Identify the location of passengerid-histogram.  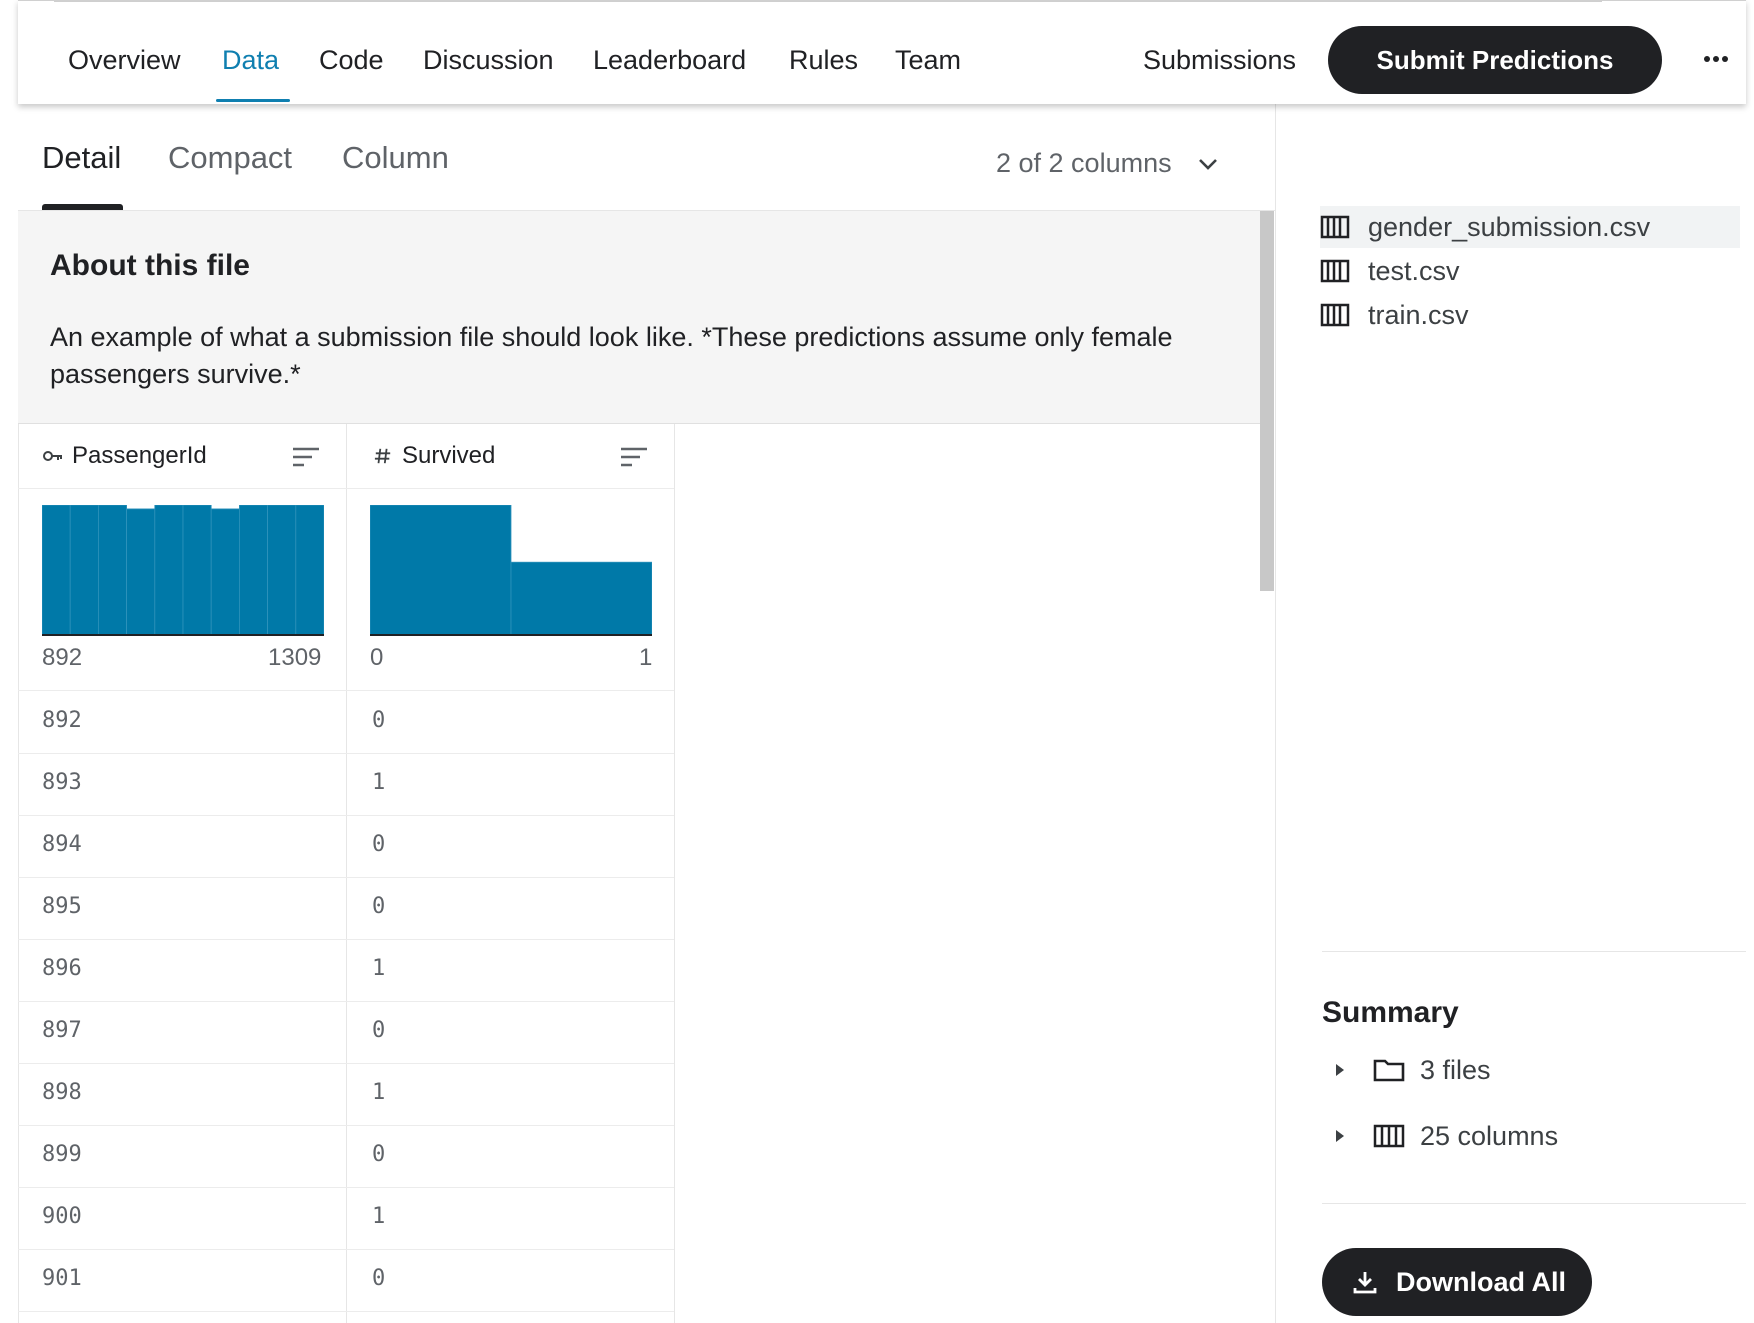
(183, 570).